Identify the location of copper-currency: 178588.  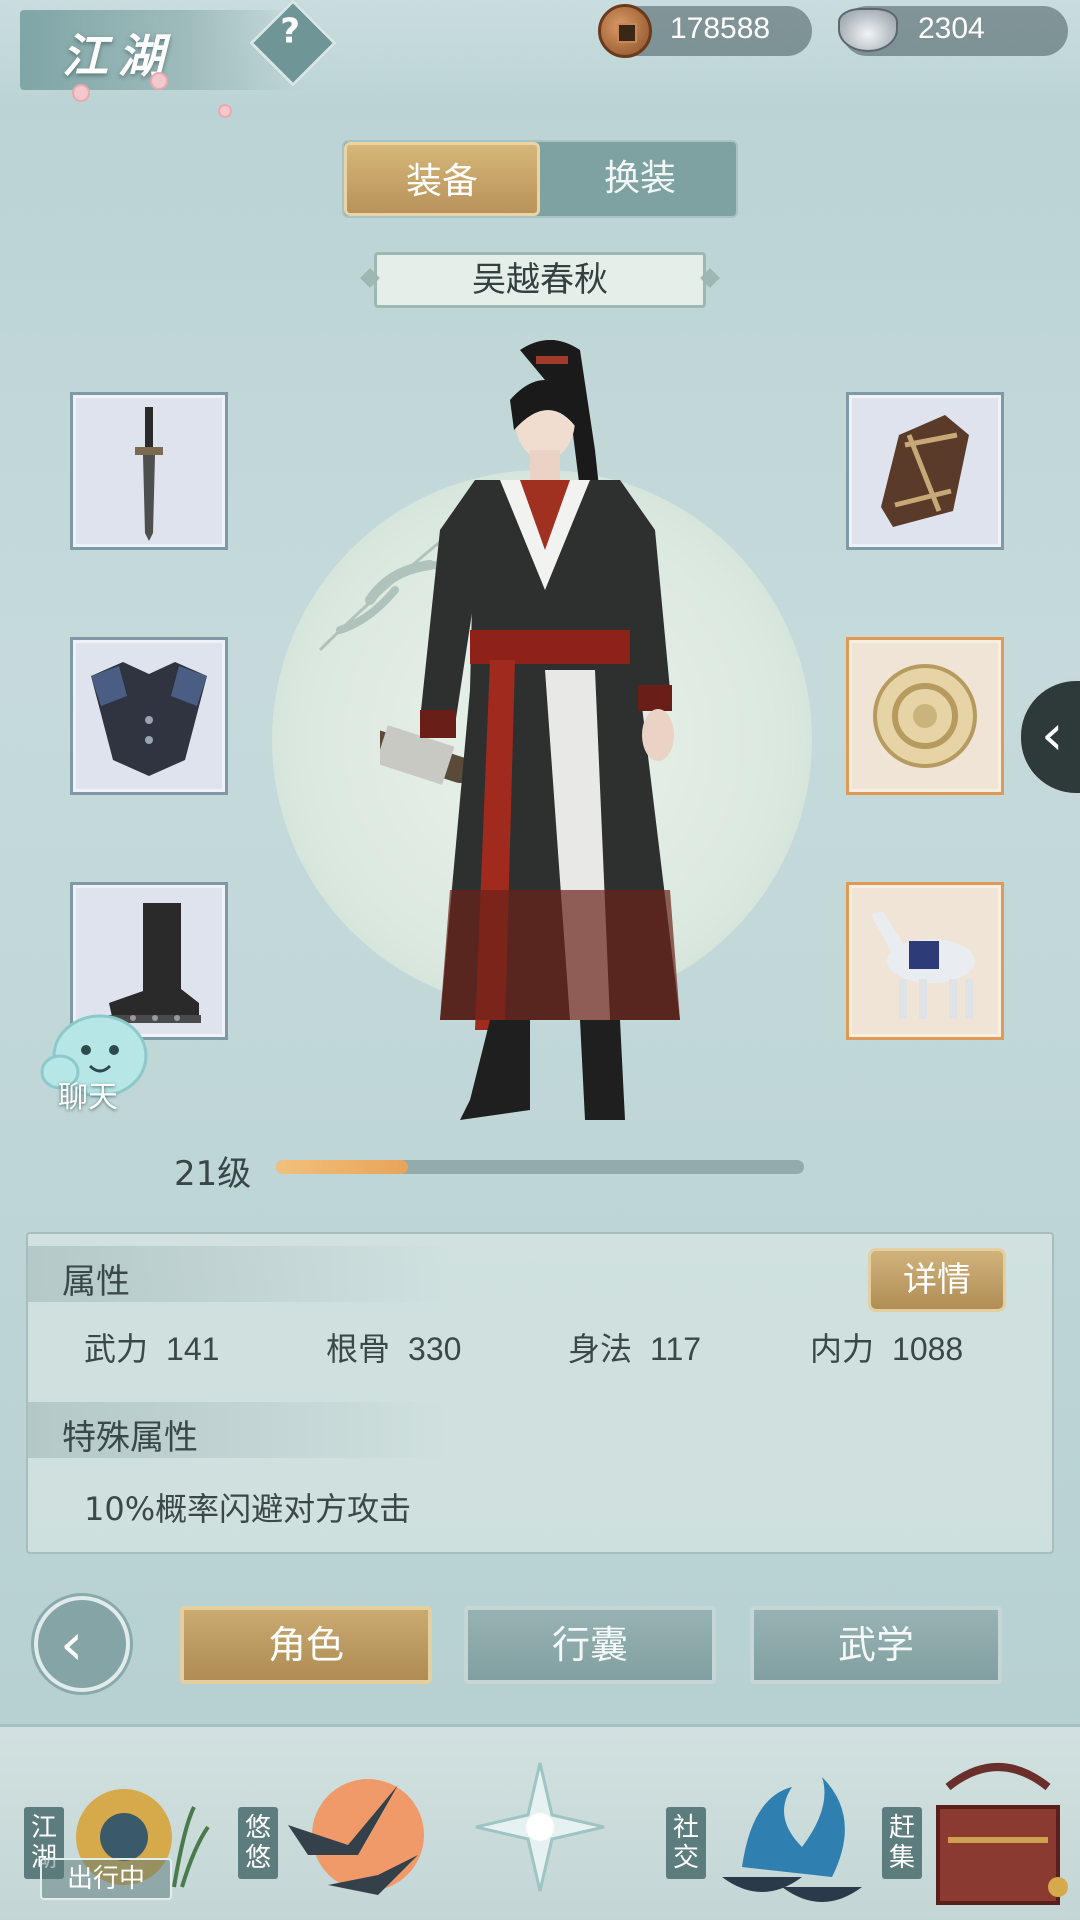
(705, 31).